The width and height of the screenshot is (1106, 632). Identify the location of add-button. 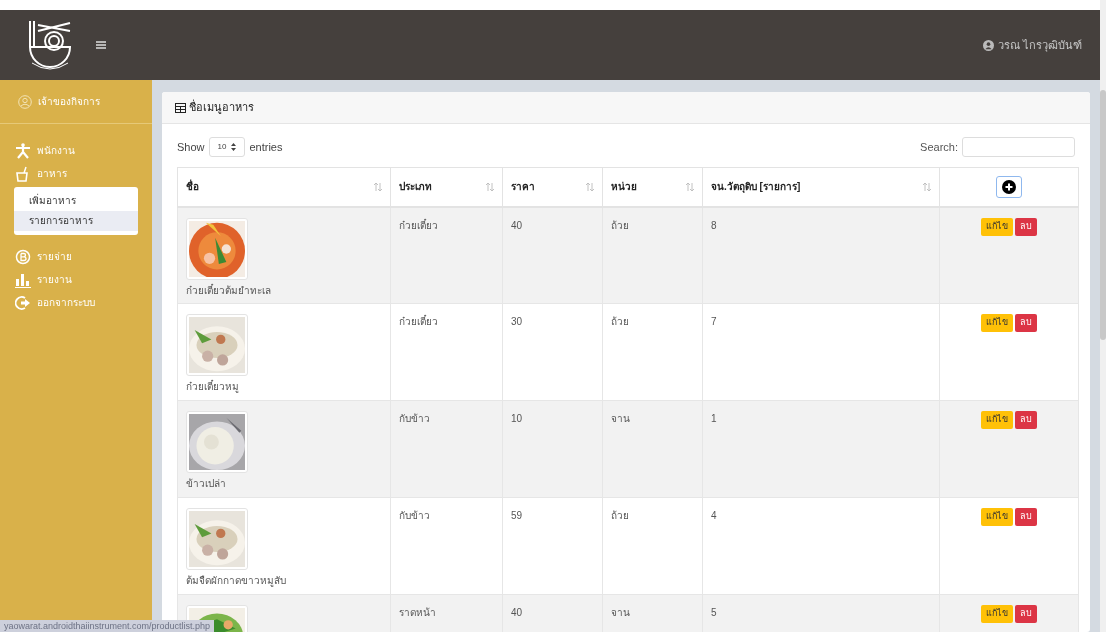
(1009, 186).